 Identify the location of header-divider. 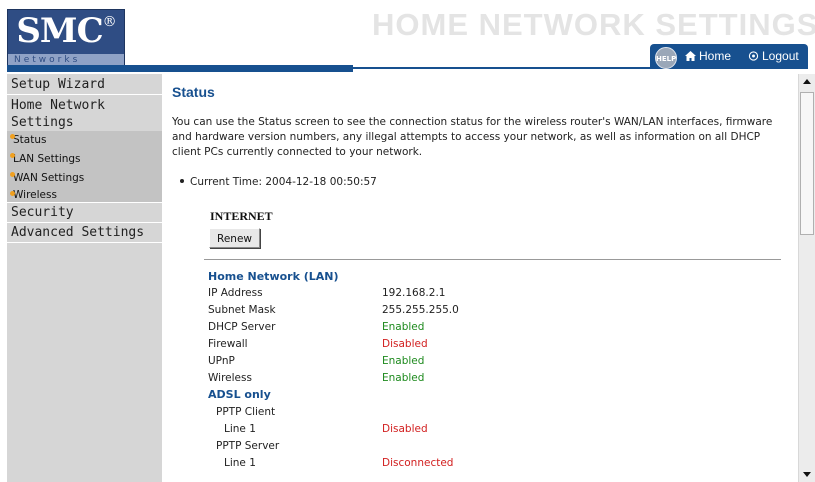
(180, 68).